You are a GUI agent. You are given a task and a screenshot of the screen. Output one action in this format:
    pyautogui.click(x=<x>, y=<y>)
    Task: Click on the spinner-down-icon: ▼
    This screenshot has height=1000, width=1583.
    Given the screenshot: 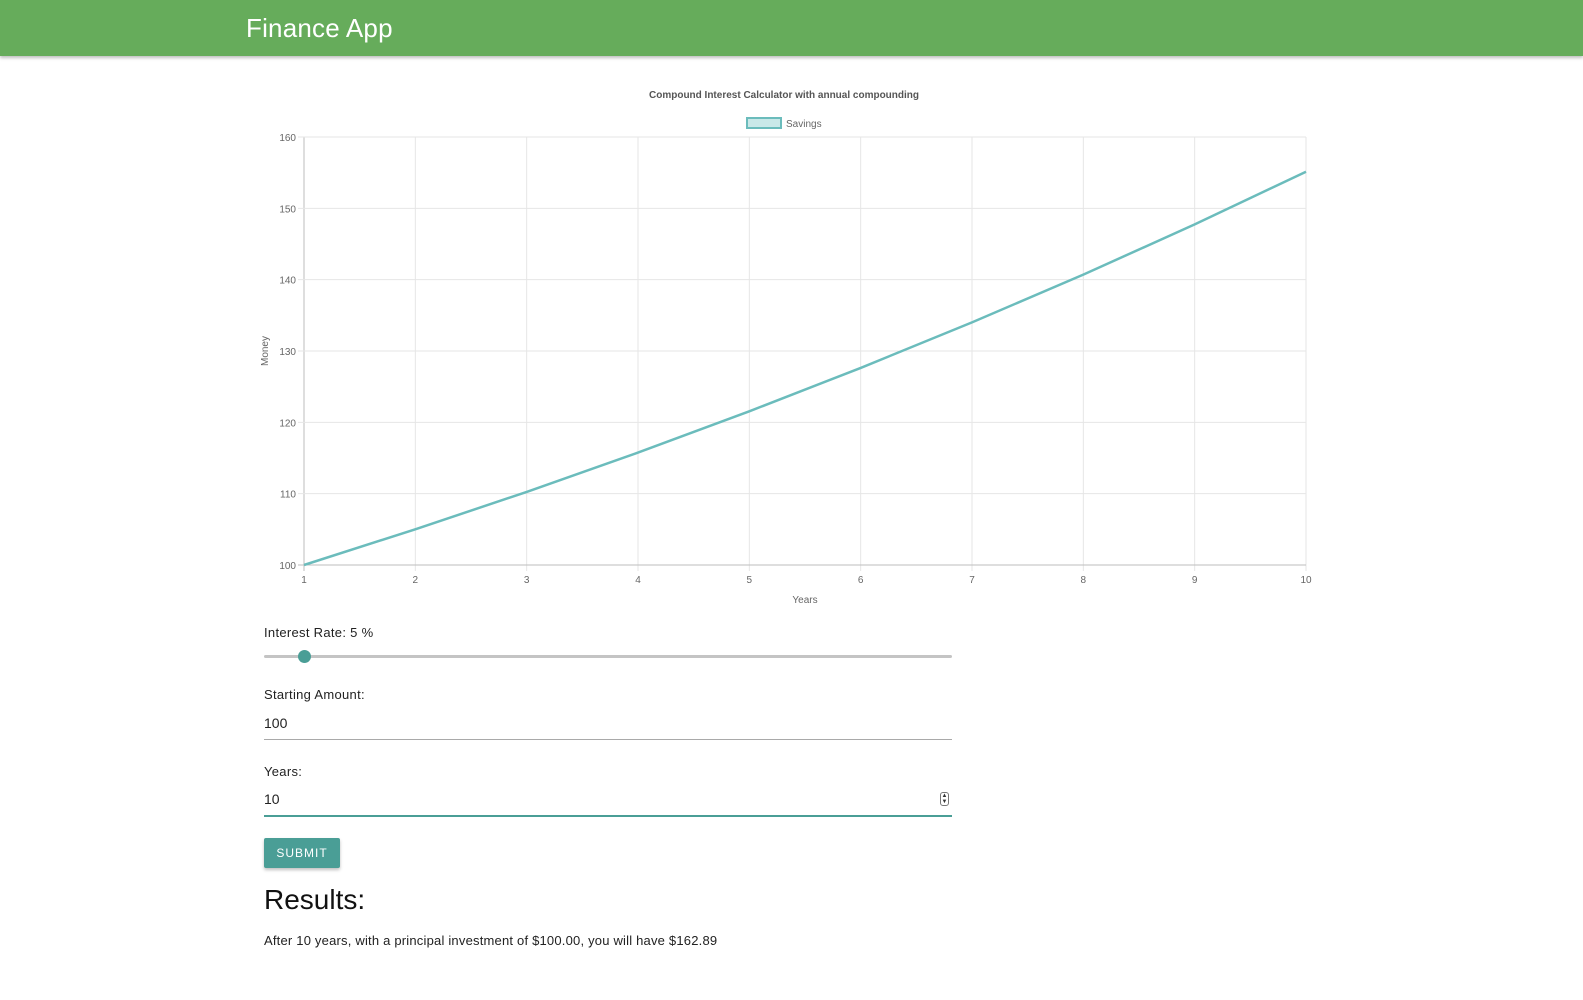 What is the action you would take?
    pyautogui.click(x=944, y=802)
    